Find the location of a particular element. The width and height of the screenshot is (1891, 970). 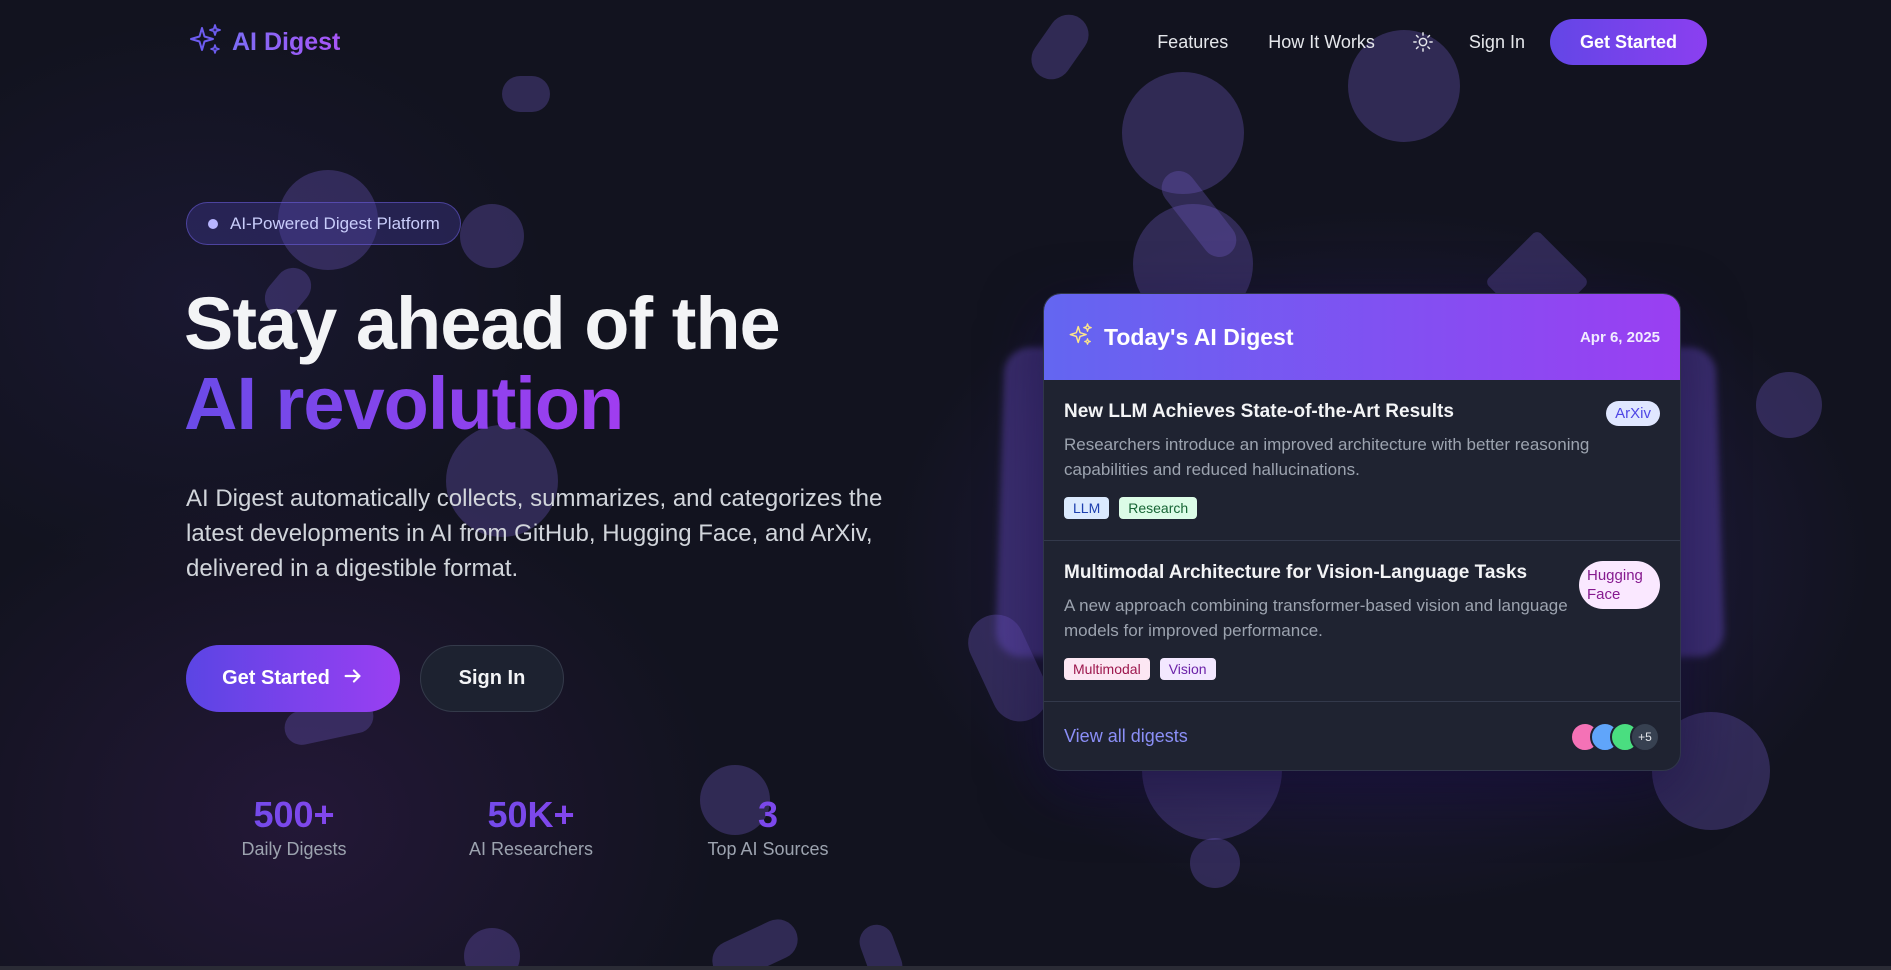

digest-item-tags: Multimodal Vision is located at coordinates (1140, 669).